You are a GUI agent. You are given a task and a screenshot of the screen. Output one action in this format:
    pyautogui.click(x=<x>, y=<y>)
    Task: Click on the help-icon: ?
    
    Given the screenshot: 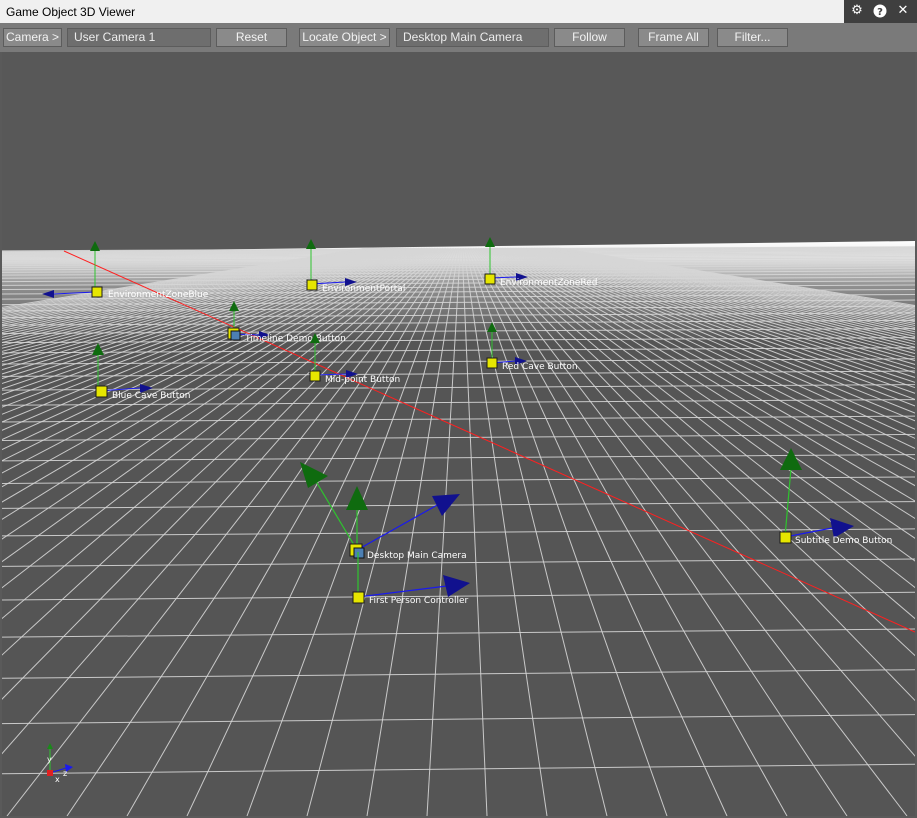 What is the action you would take?
    pyautogui.click(x=880, y=11)
    